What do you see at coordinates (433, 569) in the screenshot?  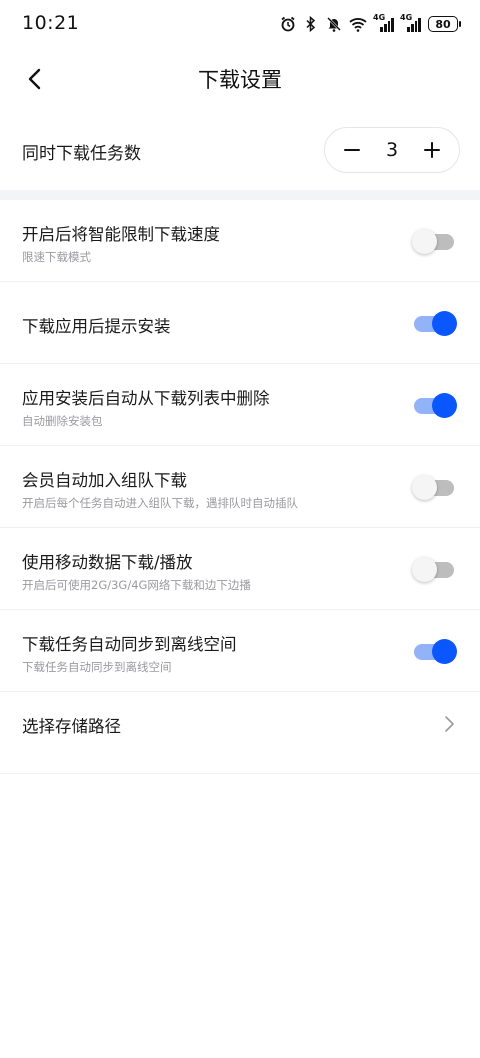 I see `mobile-data-toggle` at bounding box center [433, 569].